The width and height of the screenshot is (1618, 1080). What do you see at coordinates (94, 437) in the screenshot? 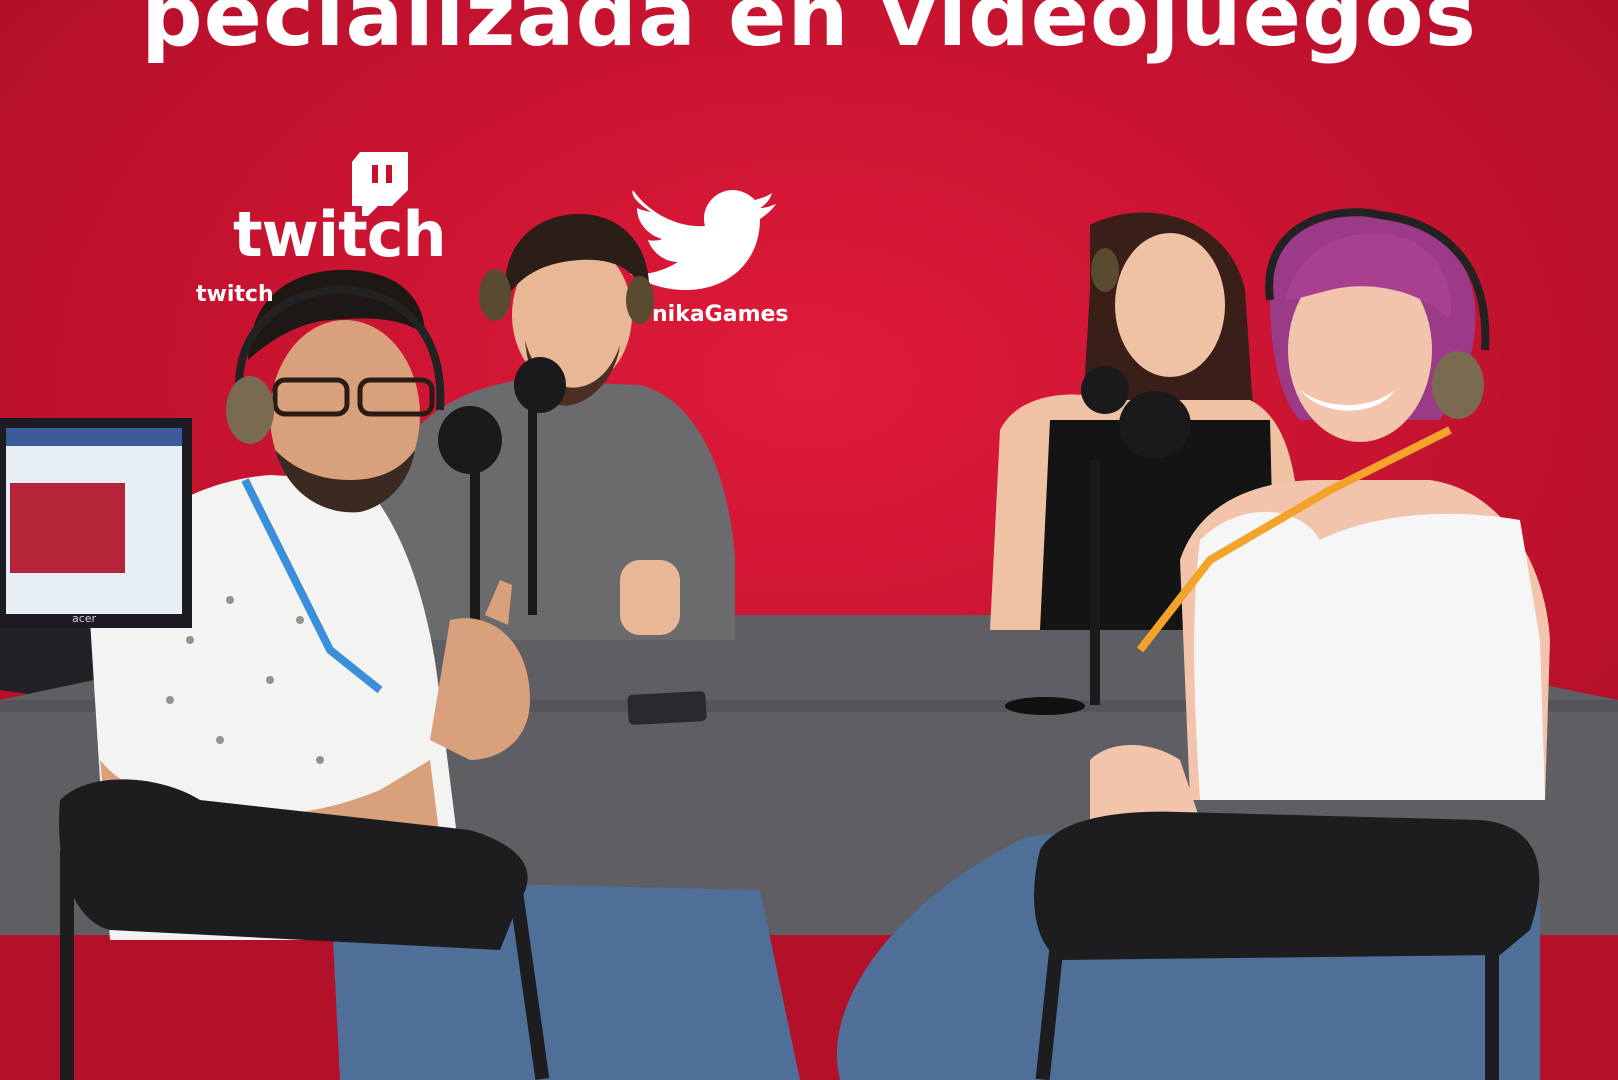
I see `laptop-browser-bar` at bounding box center [94, 437].